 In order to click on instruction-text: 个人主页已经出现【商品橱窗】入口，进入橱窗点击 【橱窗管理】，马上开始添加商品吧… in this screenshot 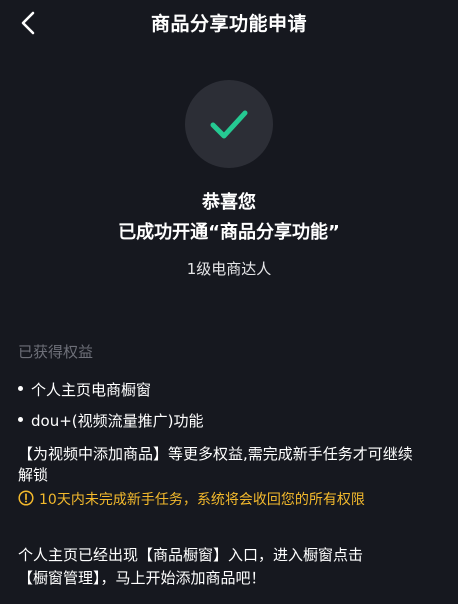, I will do `click(233, 567)`.